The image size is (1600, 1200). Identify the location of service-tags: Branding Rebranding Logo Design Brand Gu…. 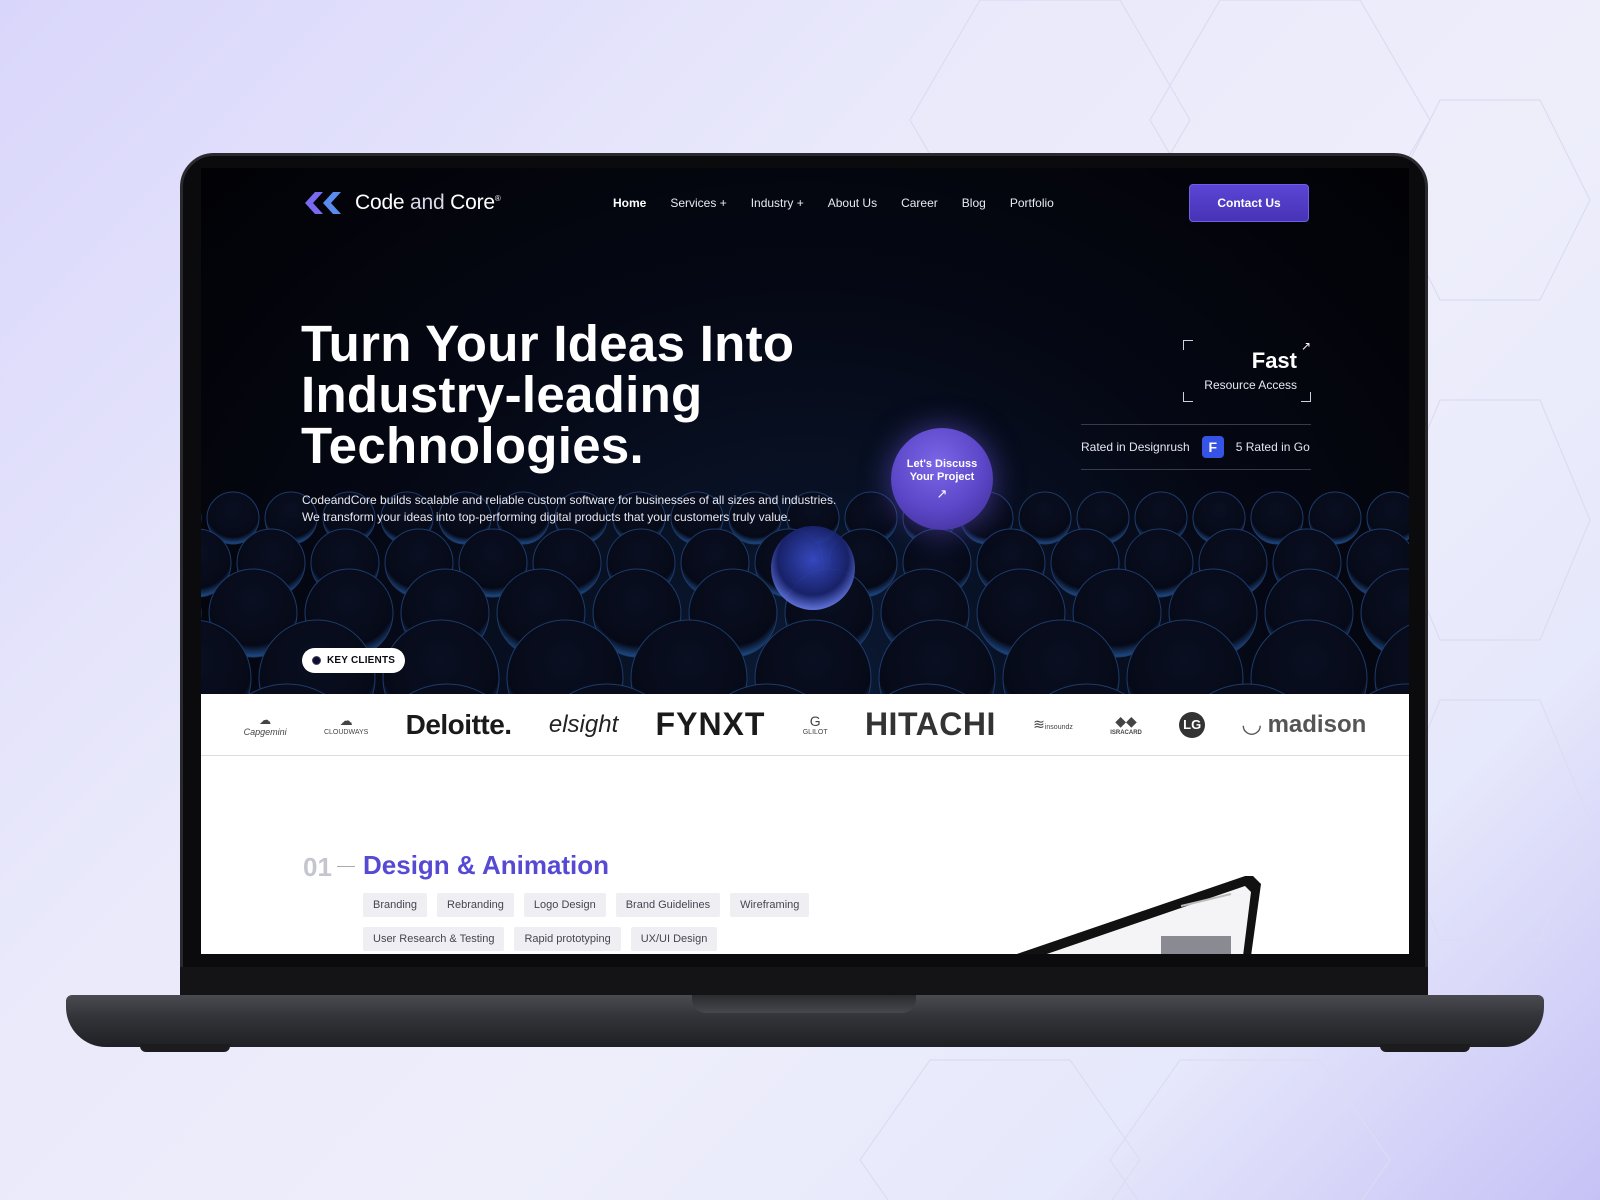
(593, 922).